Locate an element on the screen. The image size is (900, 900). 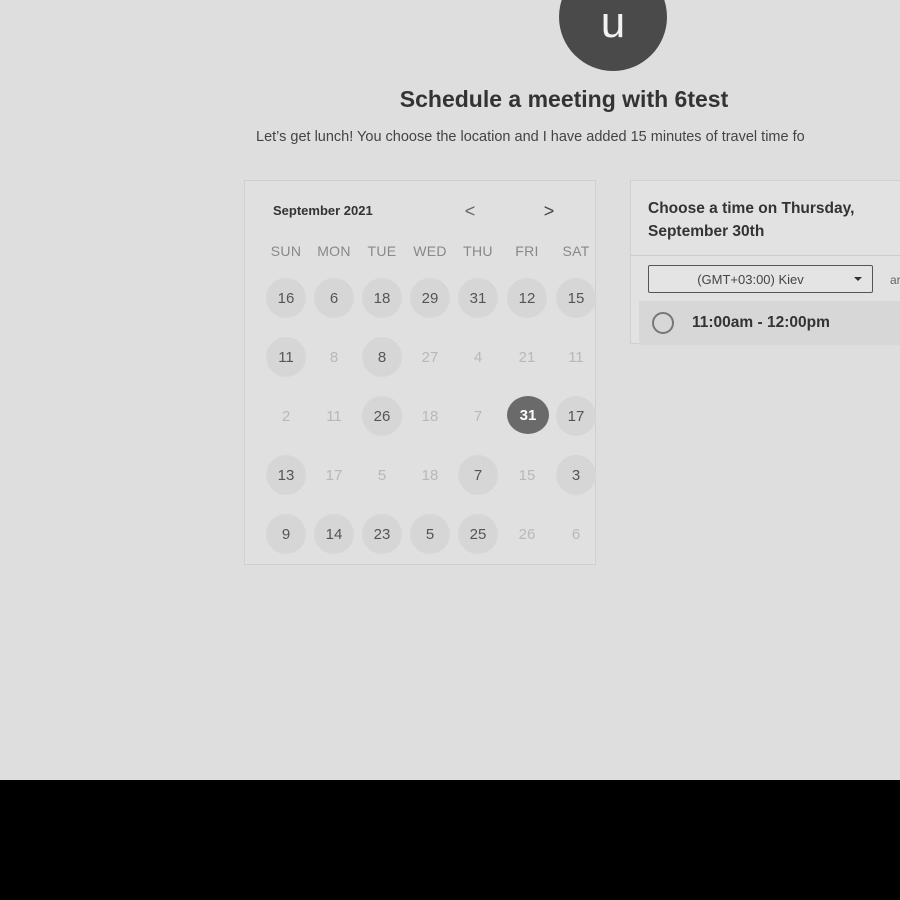
timezone-select: (GMT+03:00) Kiev is located at coordinates (760, 279).